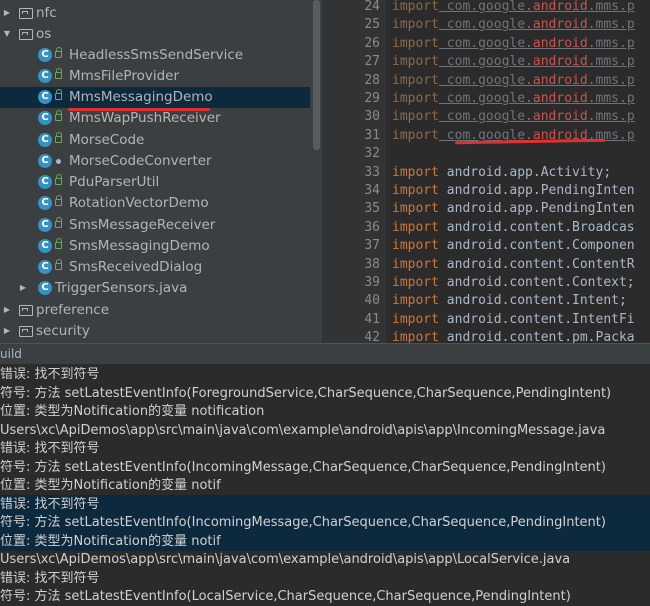 The image size is (650, 606). What do you see at coordinates (73, 310) in the screenshot?
I see `tree-item-label: preference` at bounding box center [73, 310].